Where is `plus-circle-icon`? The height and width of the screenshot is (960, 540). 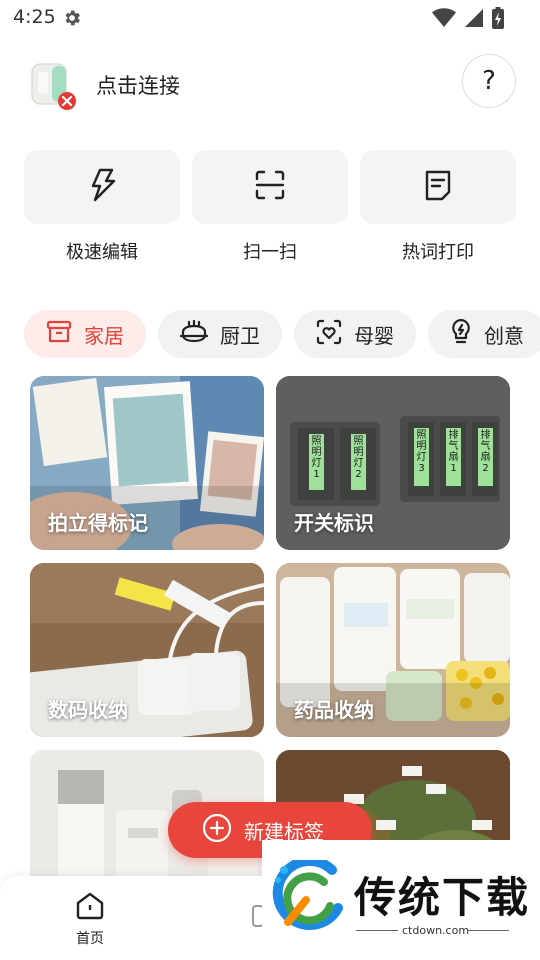 plus-circle-icon is located at coordinates (217, 830).